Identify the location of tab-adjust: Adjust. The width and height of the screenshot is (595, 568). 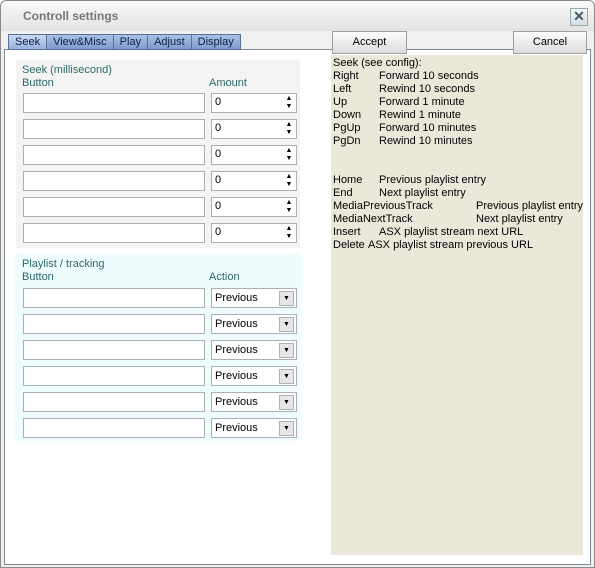
(169, 42).